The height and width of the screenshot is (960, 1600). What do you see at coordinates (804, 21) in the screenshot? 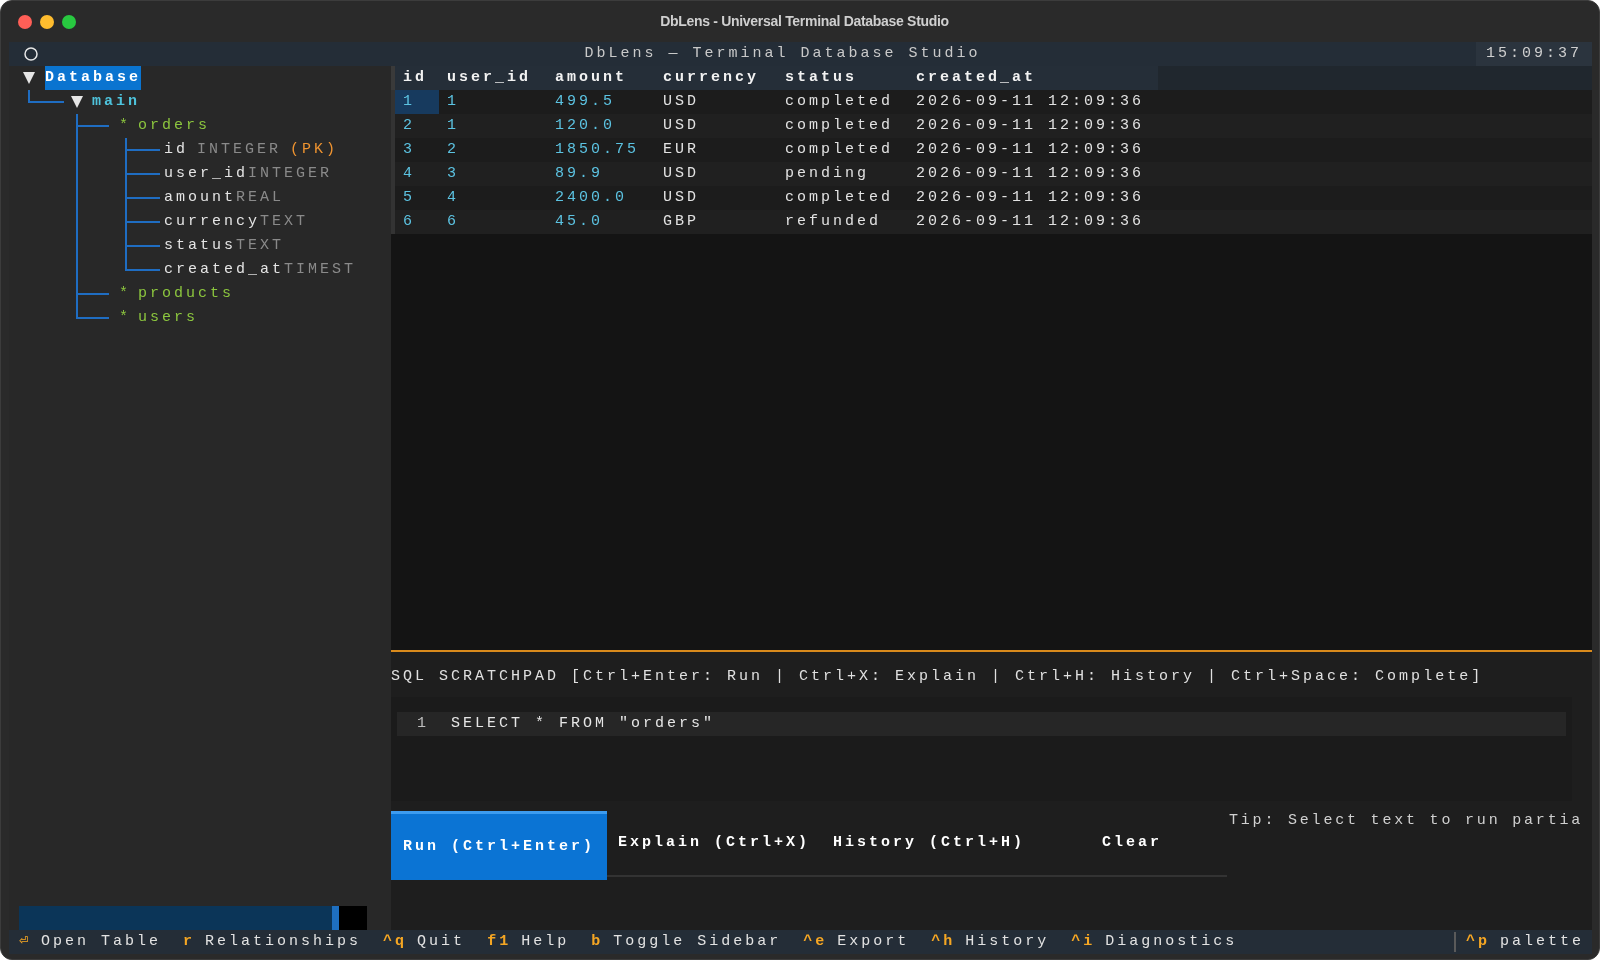
I see `window-title: DbLens - Universal Terminal Database Studio` at bounding box center [804, 21].